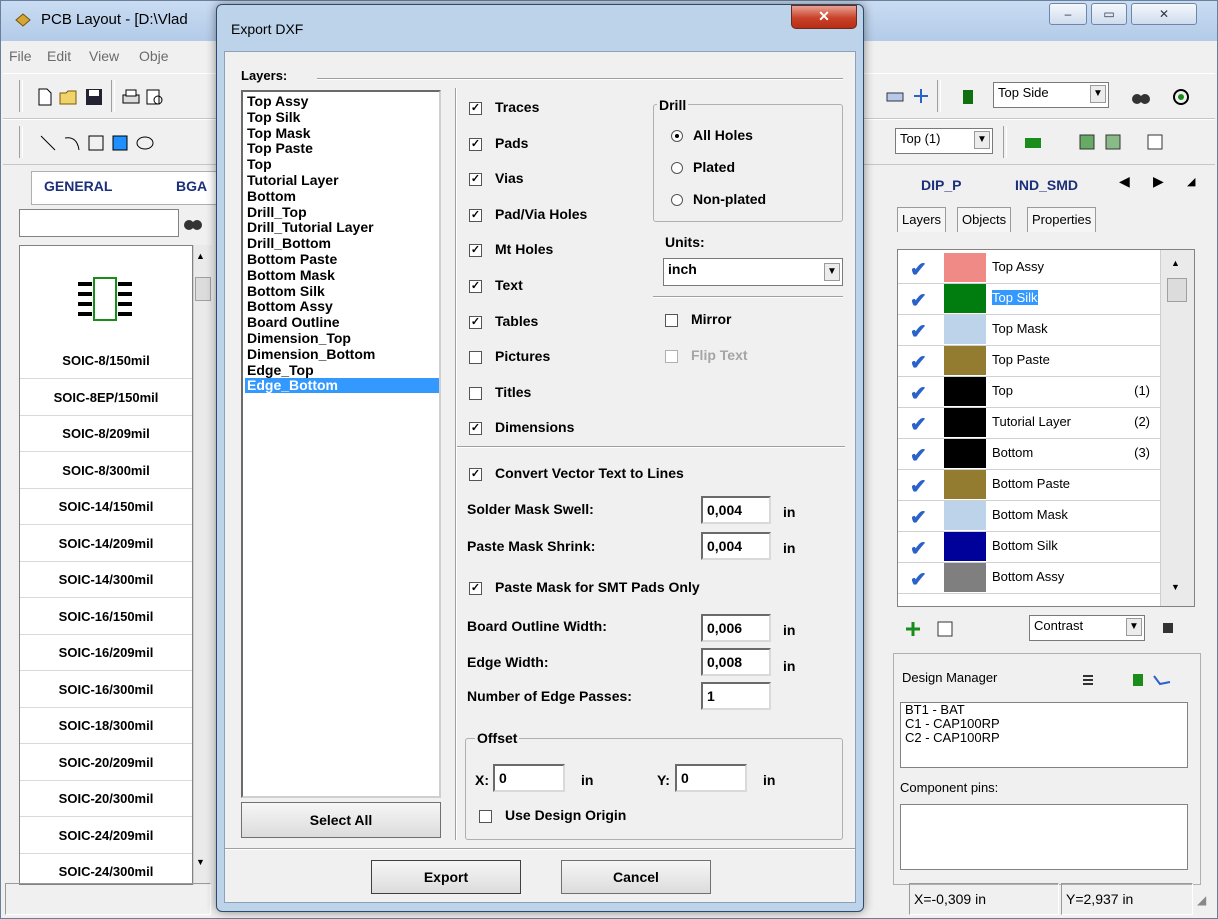 This screenshot has width=1218, height=919. I want to click on checkbox-titles, so click(475, 393).